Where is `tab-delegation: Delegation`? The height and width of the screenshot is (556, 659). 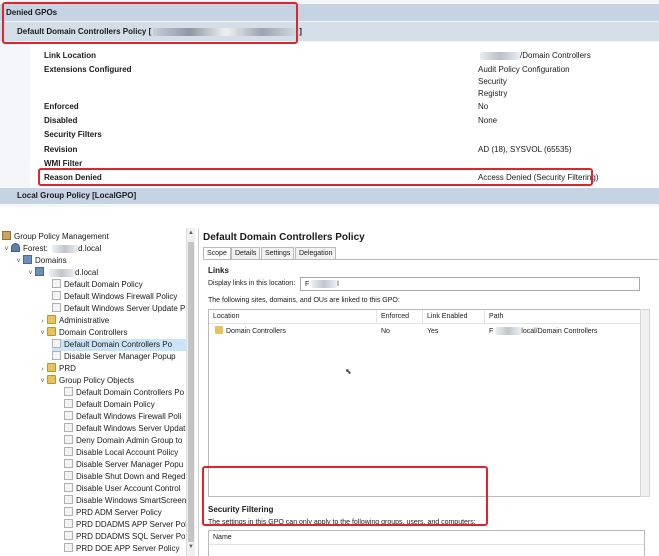 tab-delegation: Delegation is located at coordinates (316, 253).